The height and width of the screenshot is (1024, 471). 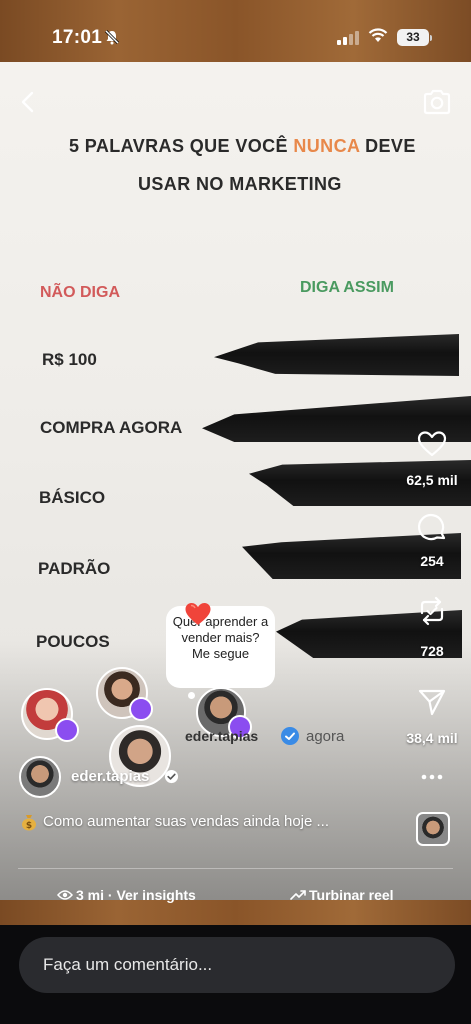 I want to click on video-title-line1: 5 PALAVRAS QUE VOCÊ NUNCA DEVE, so click(x=242, y=146).